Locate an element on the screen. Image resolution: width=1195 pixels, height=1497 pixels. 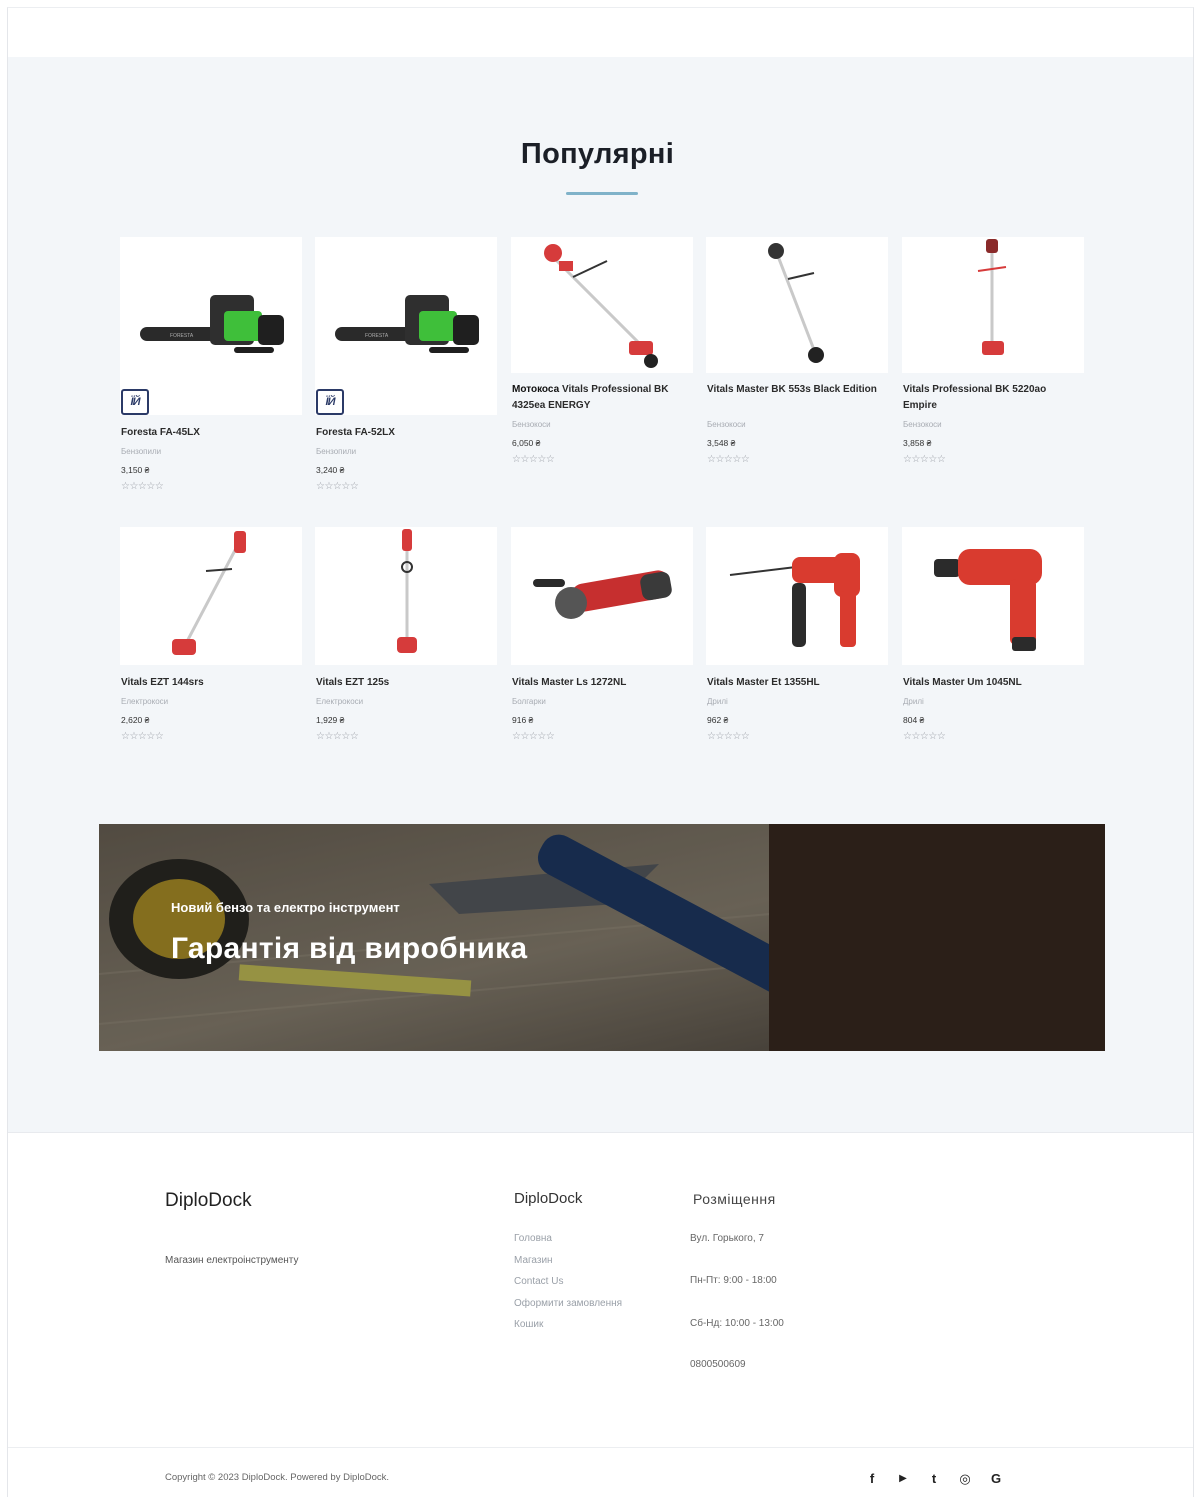
product-price: 3,548 ₴ is located at coordinates (721, 443).